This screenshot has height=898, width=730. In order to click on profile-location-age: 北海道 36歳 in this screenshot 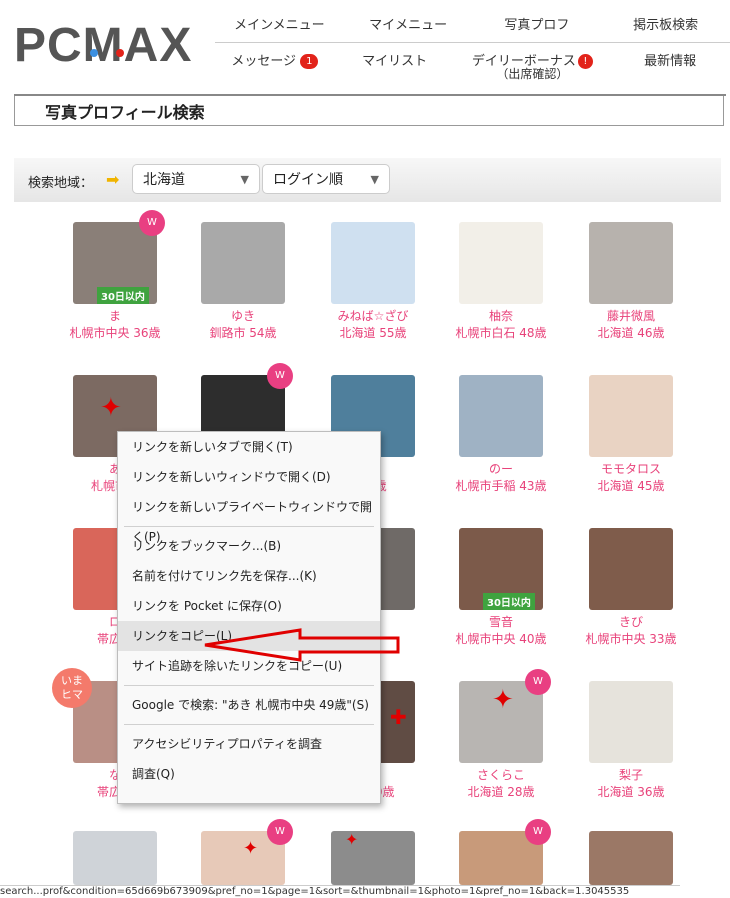, I will do `click(631, 792)`.